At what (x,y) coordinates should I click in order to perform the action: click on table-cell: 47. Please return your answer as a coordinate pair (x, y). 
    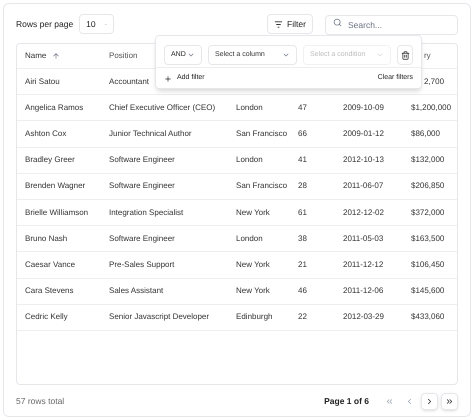
    Looking at the image, I should click on (302, 107).